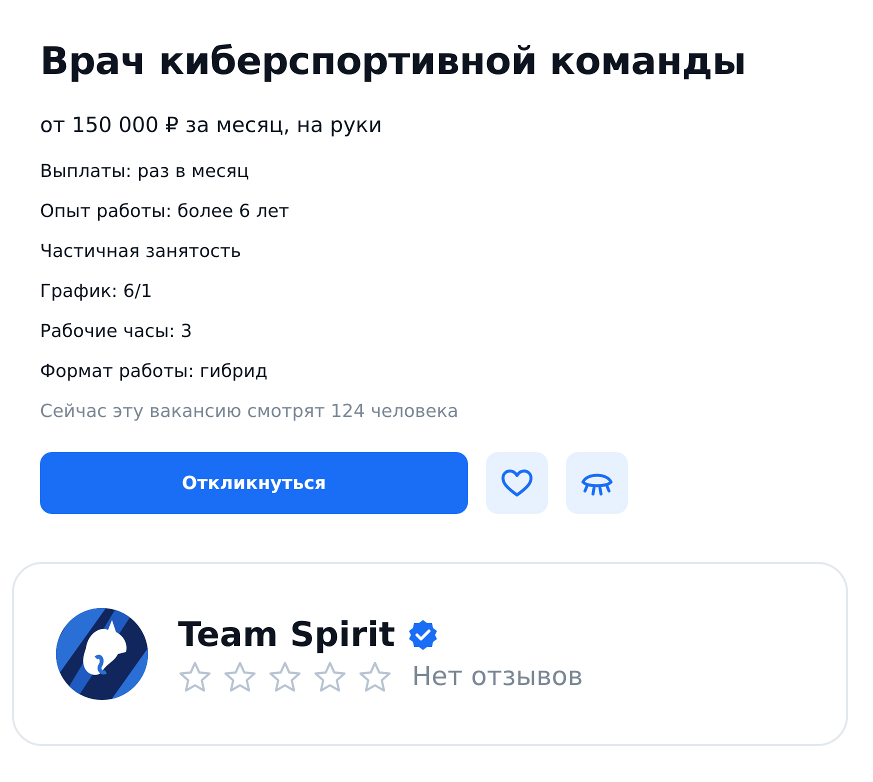 Image resolution: width=873 pixels, height=782 pixels. What do you see at coordinates (250, 412) in the screenshot?
I see `viewers-text: Сейчас эту вакансию смотрят 124 человека` at bounding box center [250, 412].